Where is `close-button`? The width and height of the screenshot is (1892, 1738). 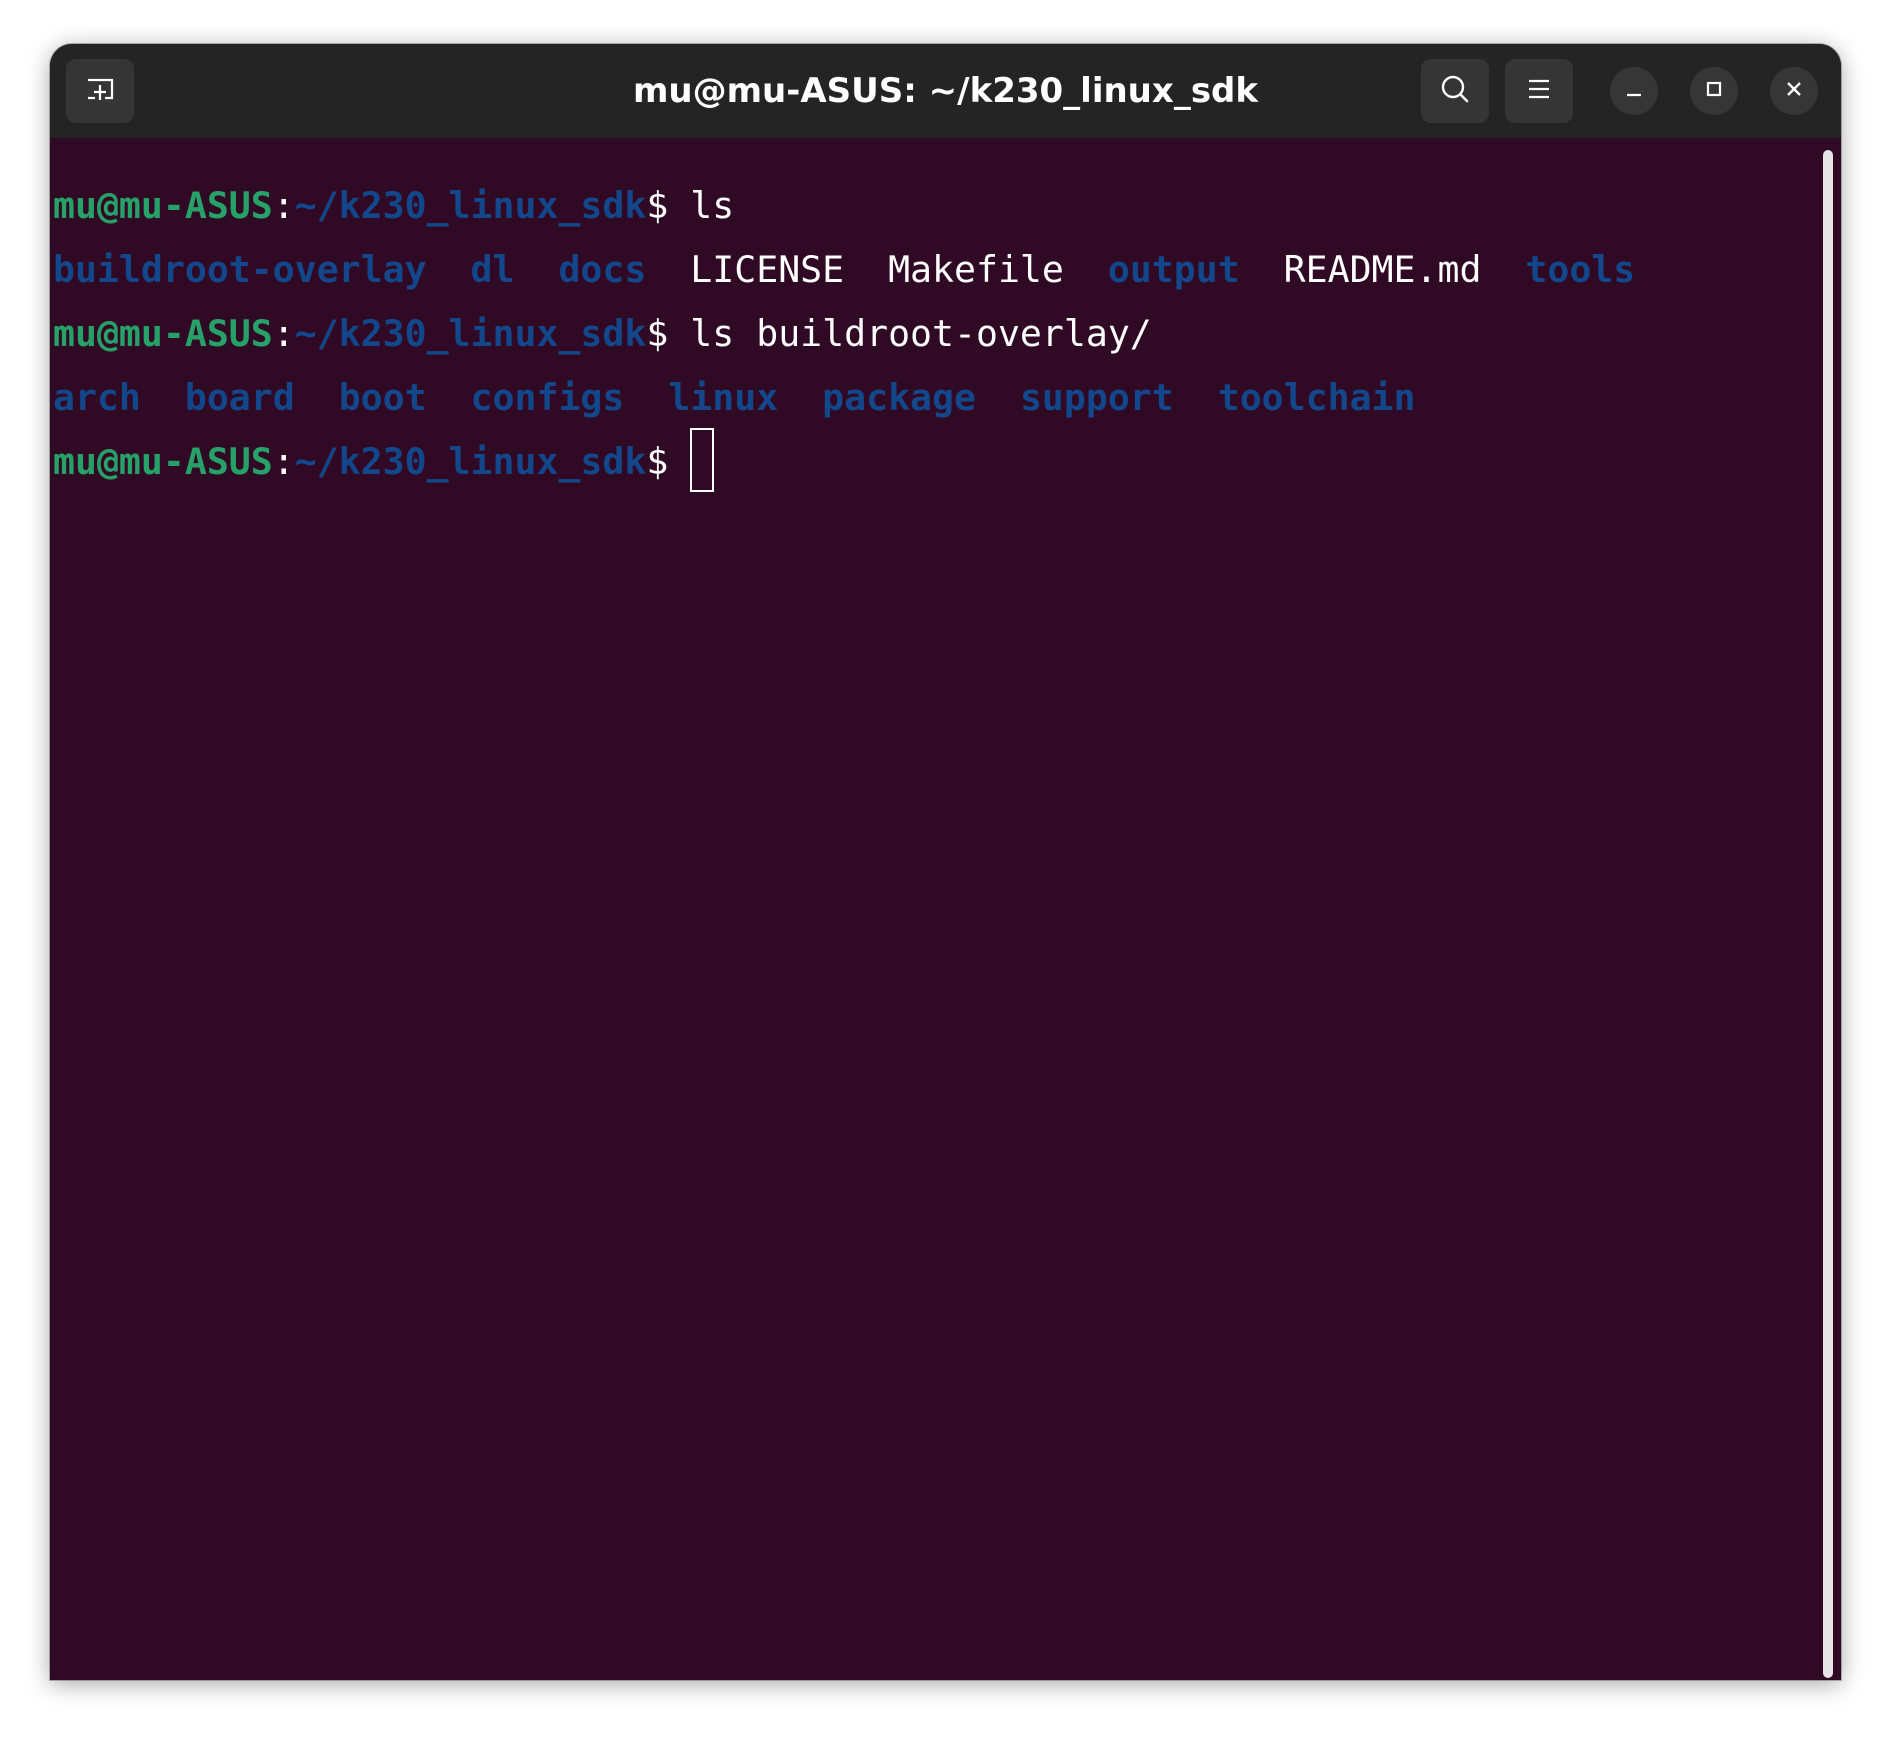 close-button is located at coordinates (1794, 91).